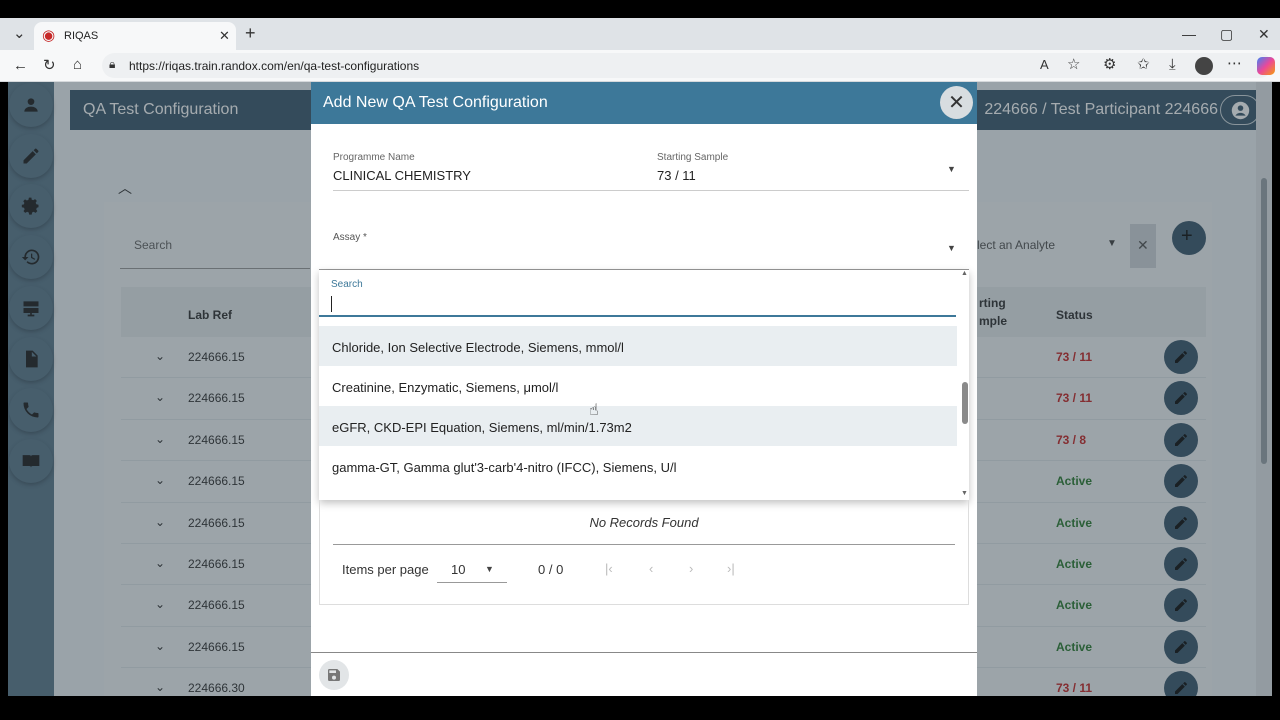 This screenshot has width=1280, height=720. What do you see at coordinates (250, 33) in the screenshot?
I see `new-tab-icon: +` at bounding box center [250, 33].